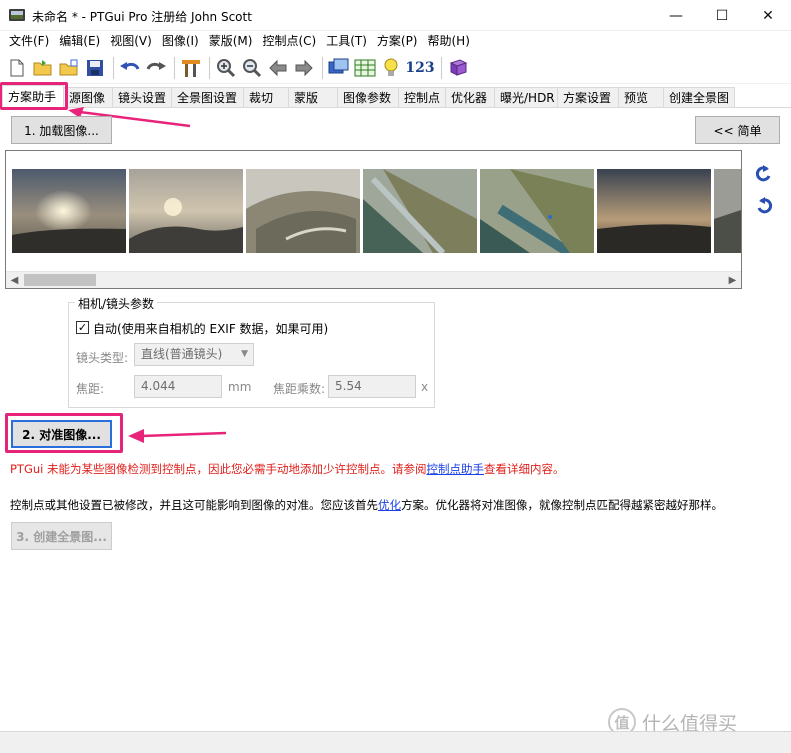 This screenshot has width=791, height=753. I want to click on auto-exif-label: 自动(使用来自相机的 EXIF 数据，如果可用), so click(211, 329).